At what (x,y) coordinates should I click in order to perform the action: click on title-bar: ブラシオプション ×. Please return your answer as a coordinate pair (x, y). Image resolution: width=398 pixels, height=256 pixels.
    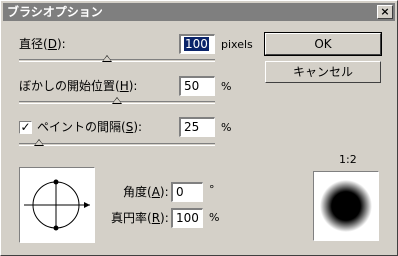
    Looking at the image, I should click on (199, 12).